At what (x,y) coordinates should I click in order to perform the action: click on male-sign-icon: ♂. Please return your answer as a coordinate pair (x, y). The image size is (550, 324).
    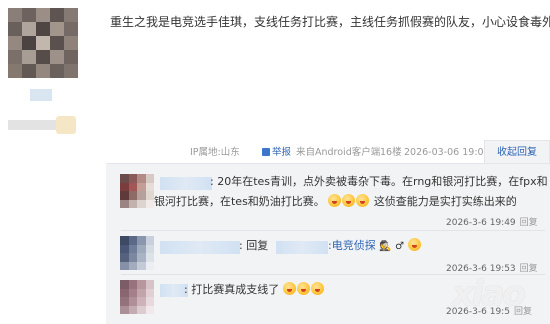
    Looking at the image, I should click on (400, 246).